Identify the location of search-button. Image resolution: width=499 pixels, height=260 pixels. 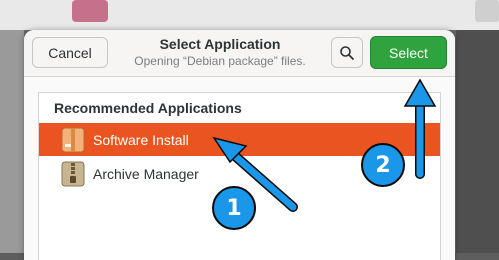
(347, 52).